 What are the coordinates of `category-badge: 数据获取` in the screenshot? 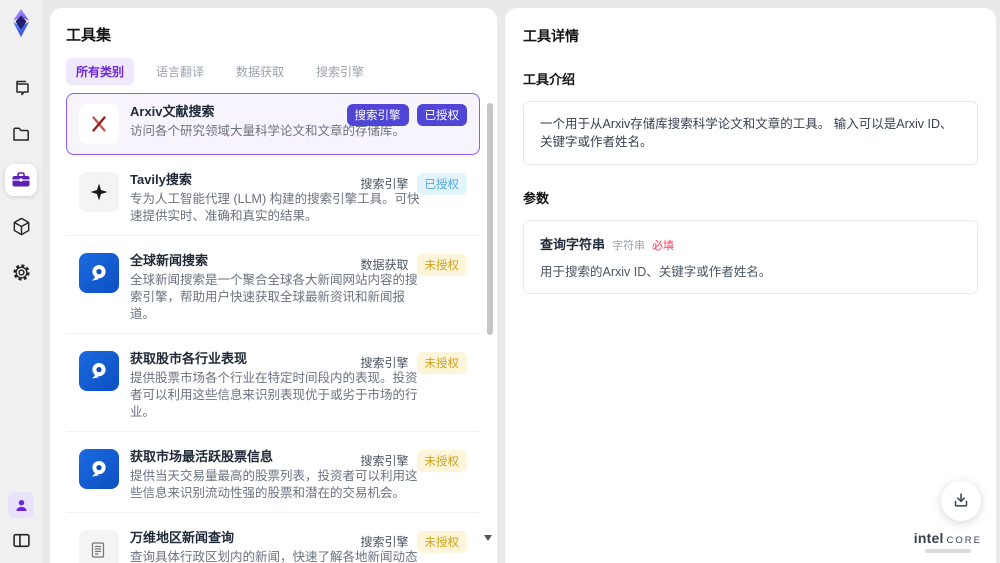 It's located at (384, 265).